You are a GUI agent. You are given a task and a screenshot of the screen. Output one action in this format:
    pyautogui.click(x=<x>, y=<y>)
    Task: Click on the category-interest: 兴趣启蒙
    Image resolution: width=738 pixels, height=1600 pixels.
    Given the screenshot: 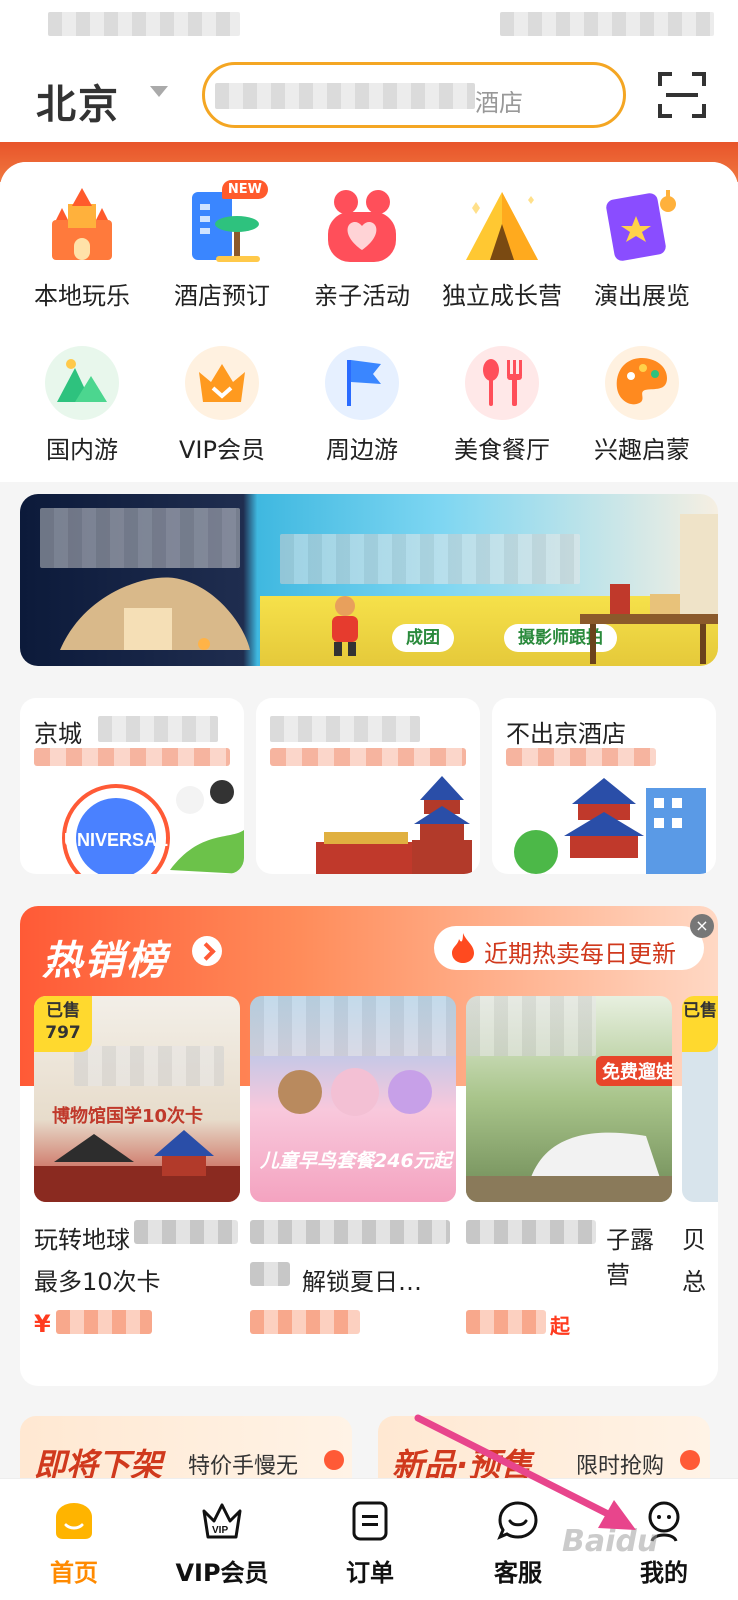 What is the action you would take?
    pyautogui.click(x=642, y=405)
    